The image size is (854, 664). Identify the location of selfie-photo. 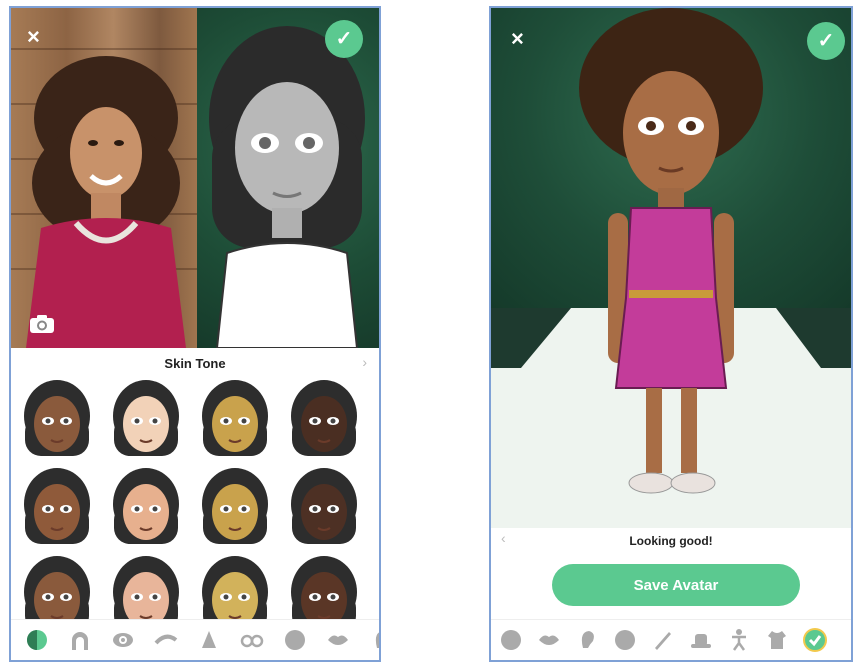
(104, 178).